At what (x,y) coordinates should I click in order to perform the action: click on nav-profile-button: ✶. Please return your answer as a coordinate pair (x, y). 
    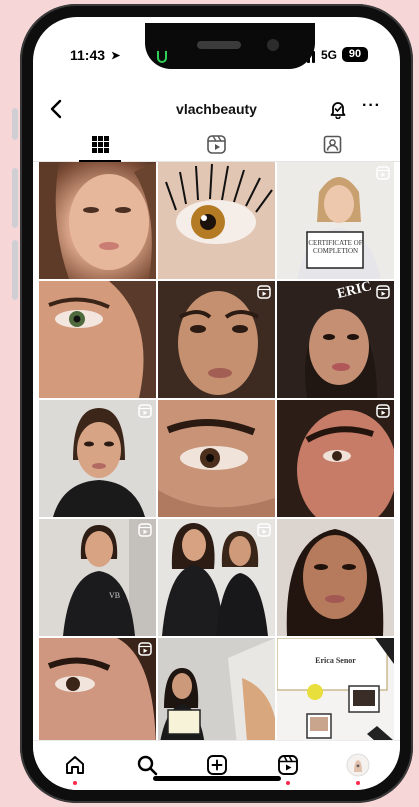
    Looking at the image, I should click on (358, 768).